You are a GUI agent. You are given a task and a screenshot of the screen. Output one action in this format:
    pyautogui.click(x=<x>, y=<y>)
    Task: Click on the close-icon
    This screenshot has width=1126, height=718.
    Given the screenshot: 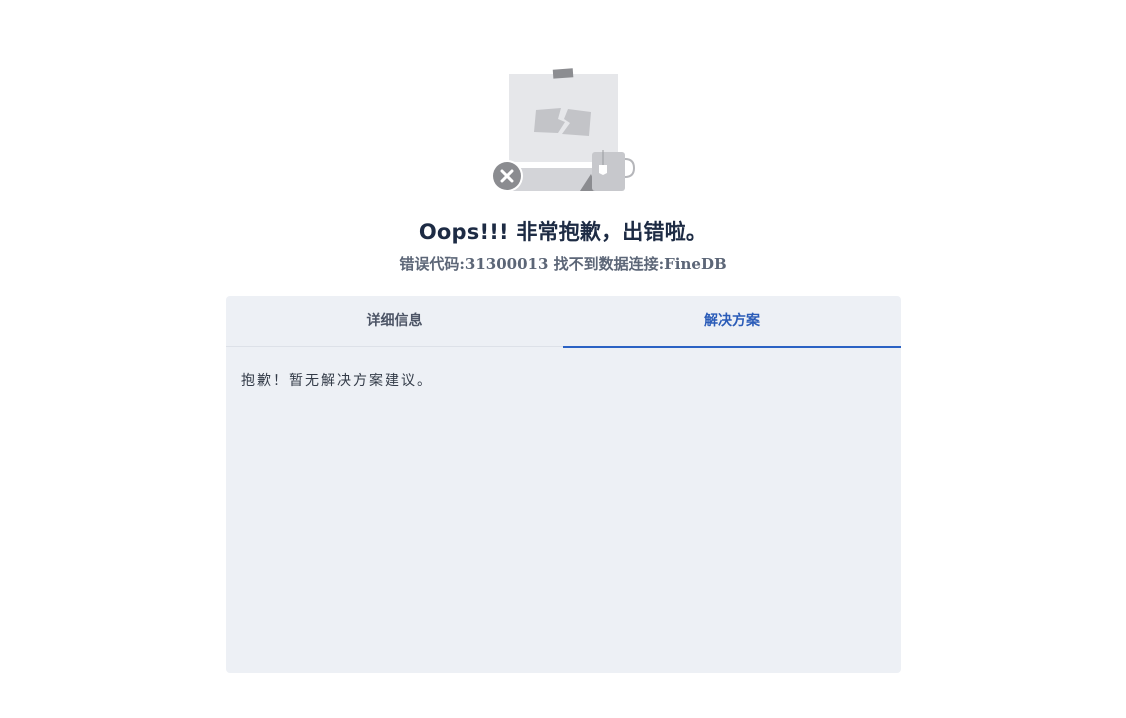 What is the action you would take?
    pyautogui.click(x=507, y=176)
    